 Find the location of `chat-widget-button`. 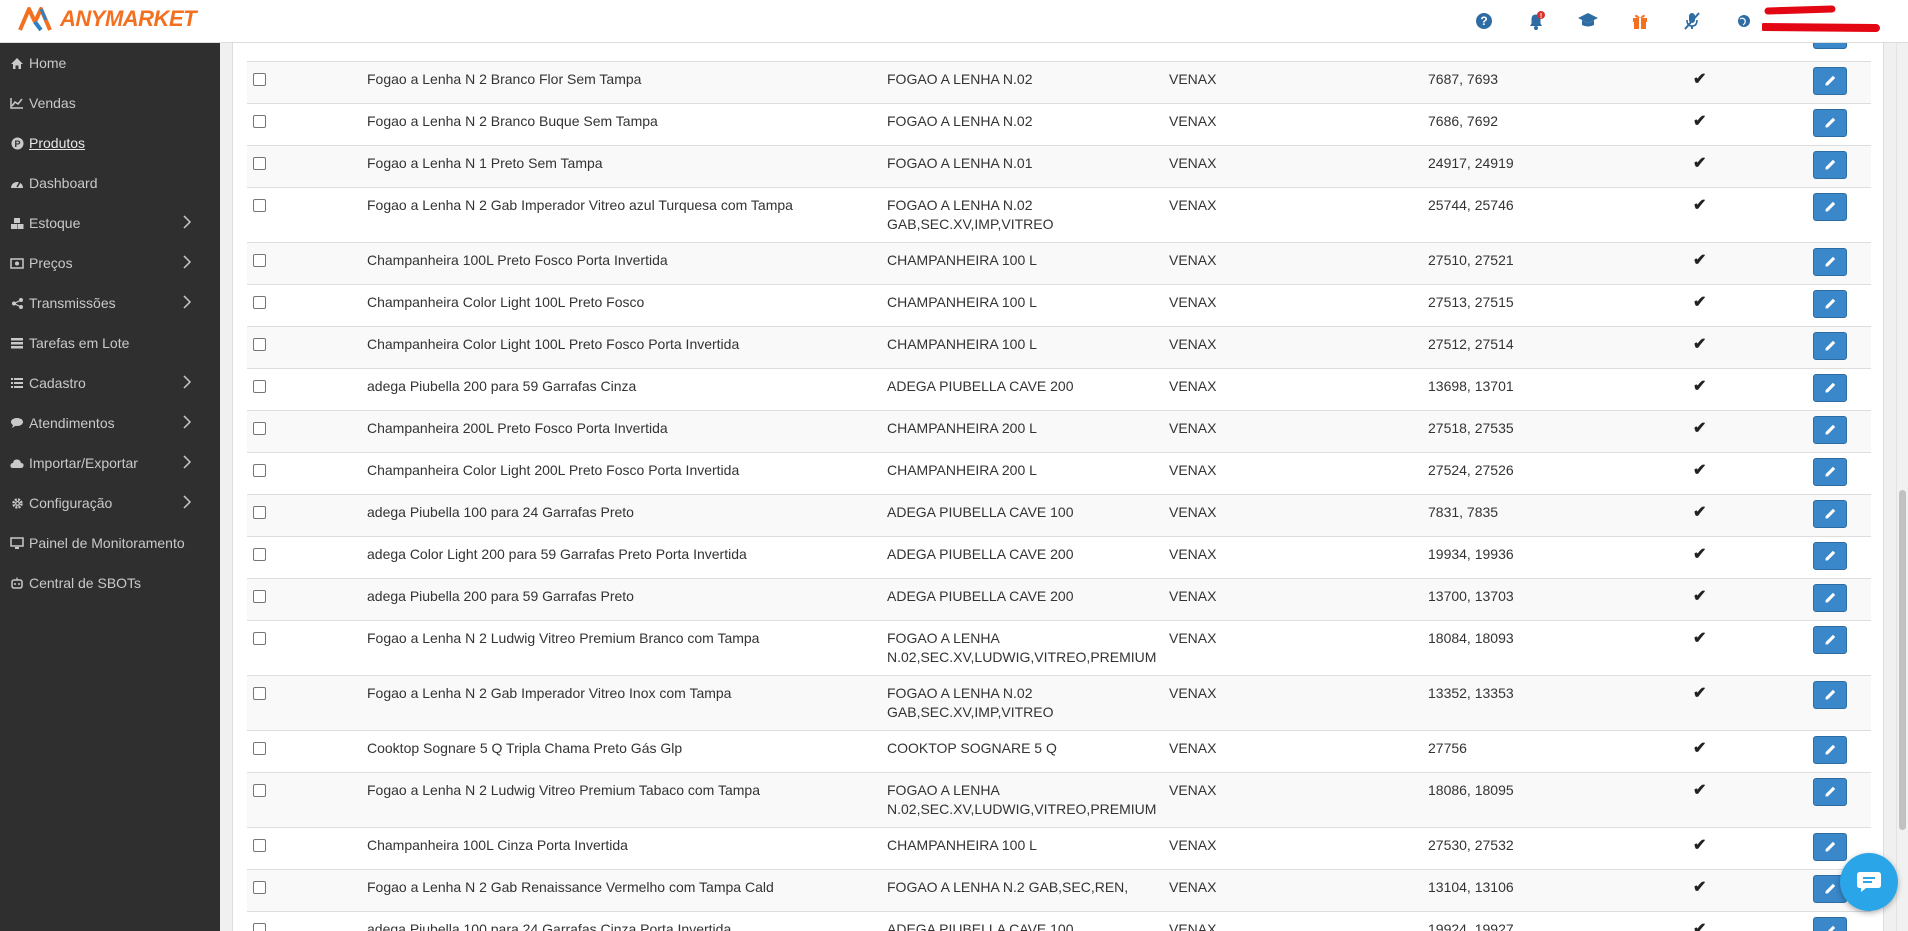

chat-widget-button is located at coordinates (1869, 882).